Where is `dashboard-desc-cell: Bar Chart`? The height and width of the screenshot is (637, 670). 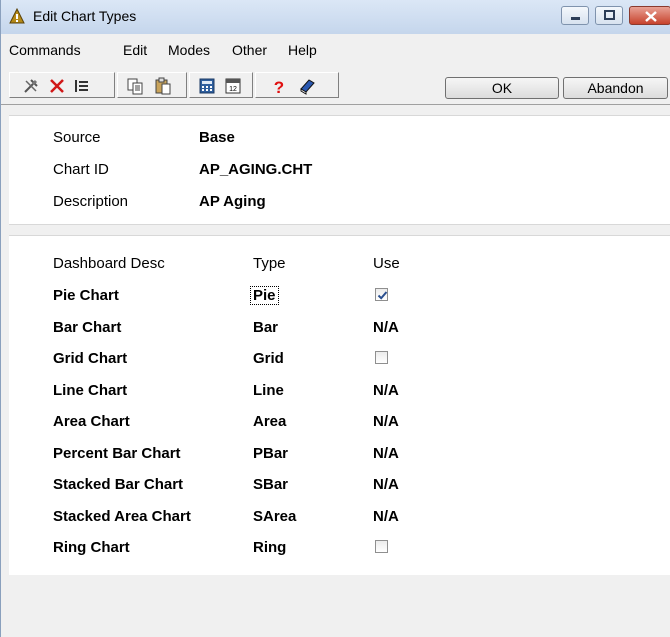 dashboard-desc-cell: Bar Chart is located at coordinates (87, 327).